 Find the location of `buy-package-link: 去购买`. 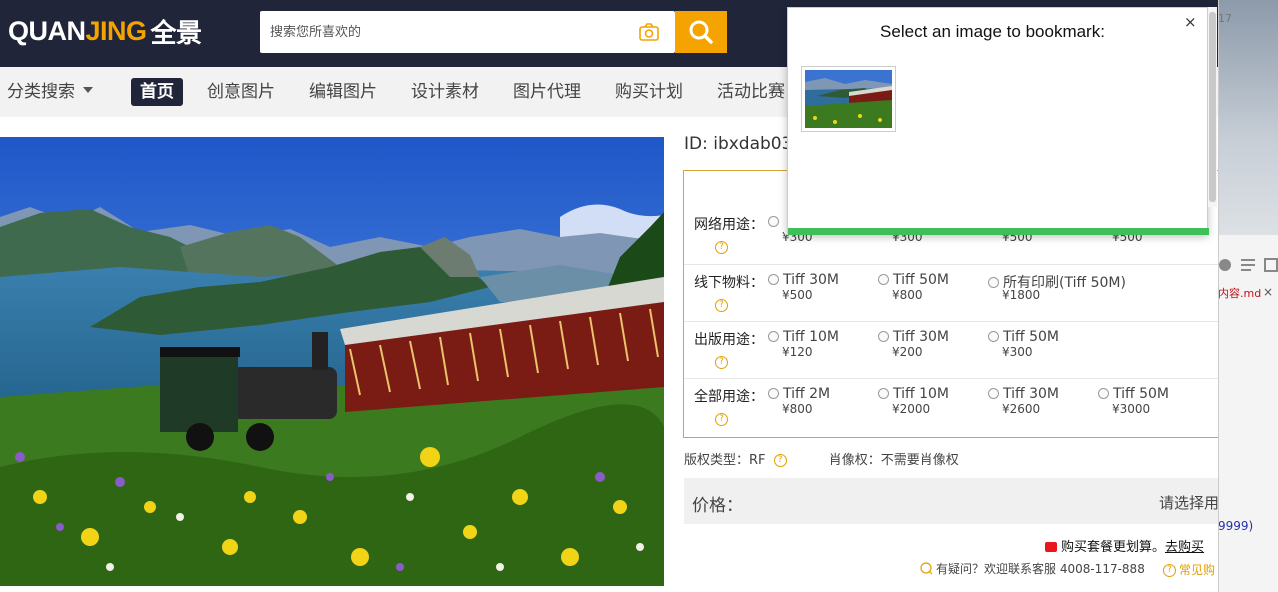

buy-package-link: 去购买 is located at coordinates (1184, 547).